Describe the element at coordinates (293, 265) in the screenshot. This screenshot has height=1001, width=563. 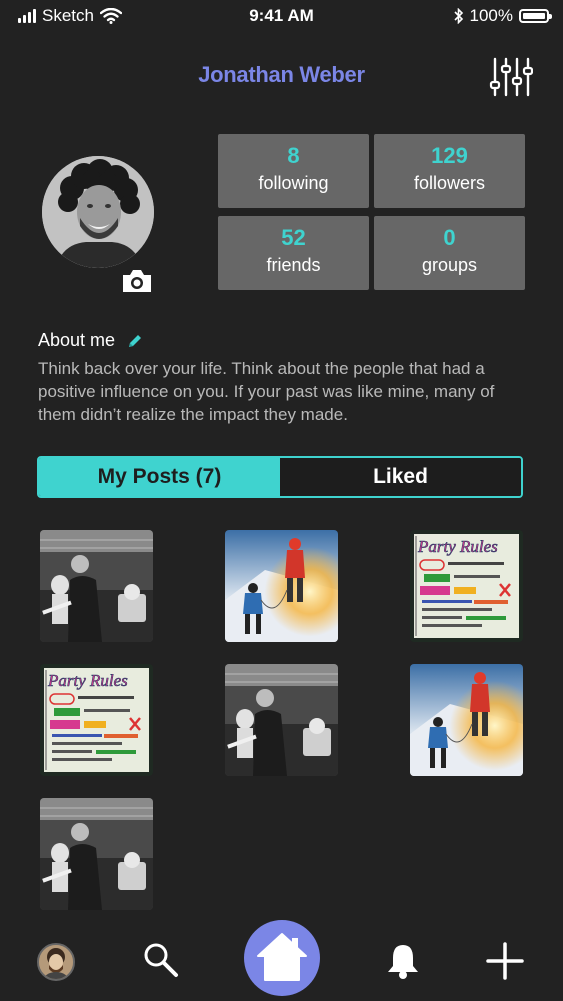
I see `stat-label: friends` at that location.